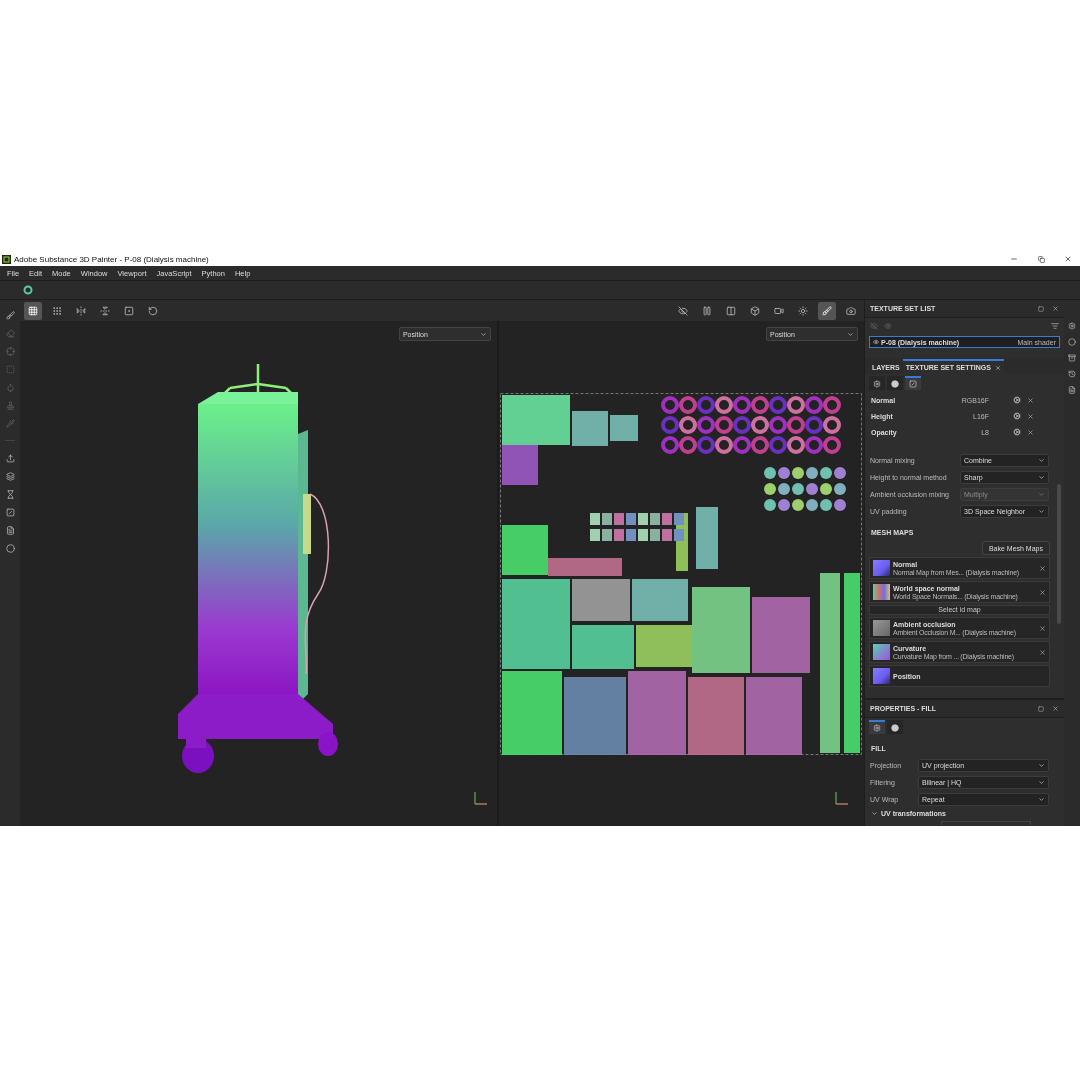  What do you see at coordinates (10, 530) in the screenshot?
I see `doc-tool-icon` at bounding box center [10, 530].